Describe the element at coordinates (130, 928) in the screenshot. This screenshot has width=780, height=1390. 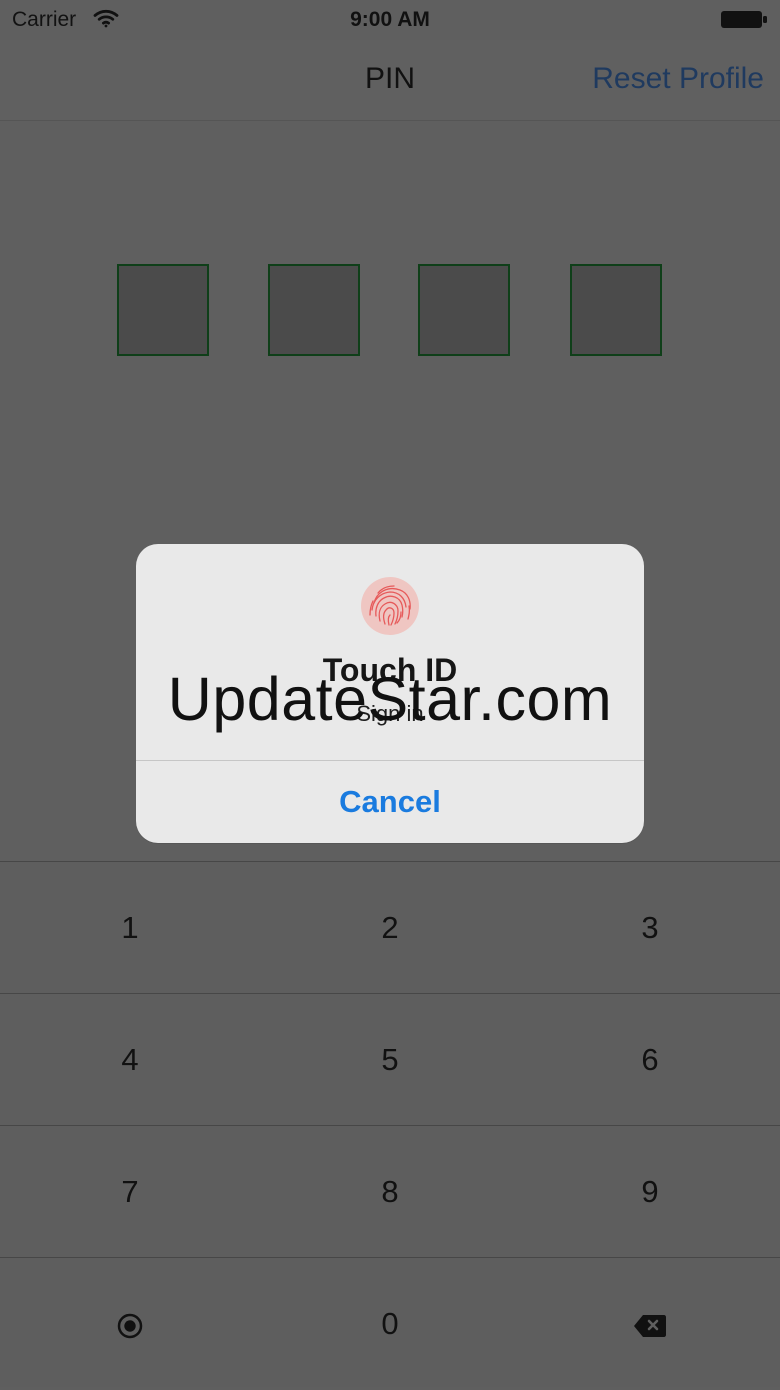
I see `key-1: 1` at that location.